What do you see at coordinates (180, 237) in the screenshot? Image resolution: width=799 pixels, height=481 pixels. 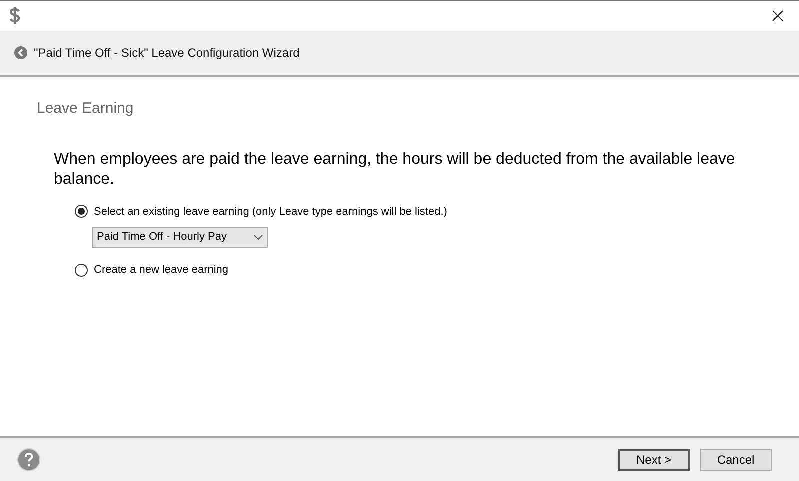 I see `earning-dropdown: Paid Time Off - Hourly Pay` at bounding box center [180, 237].